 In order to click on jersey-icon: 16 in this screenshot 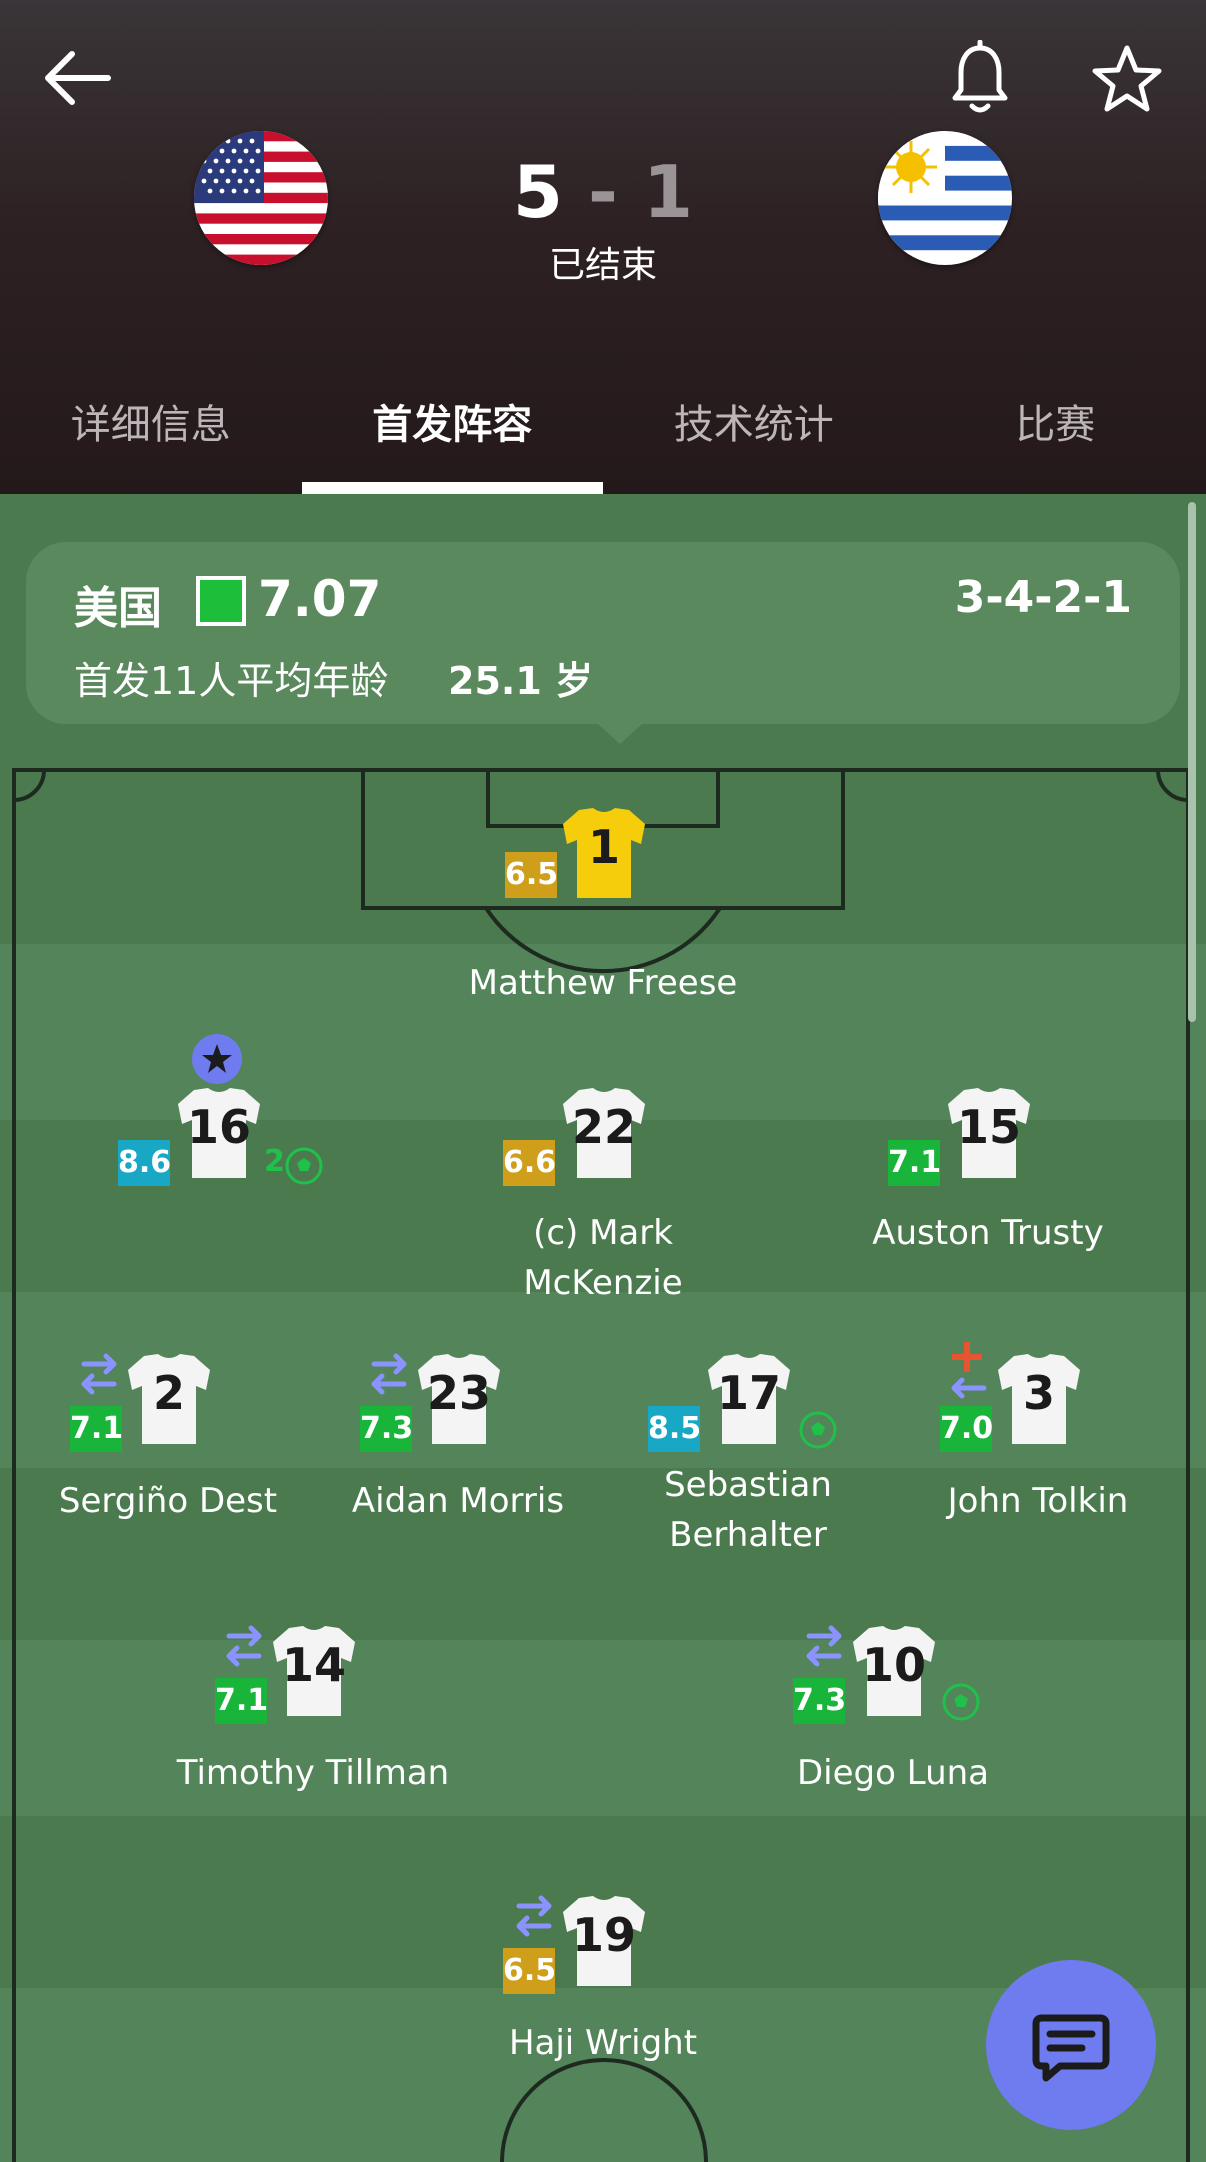, I will do `click(219, 1133)`.